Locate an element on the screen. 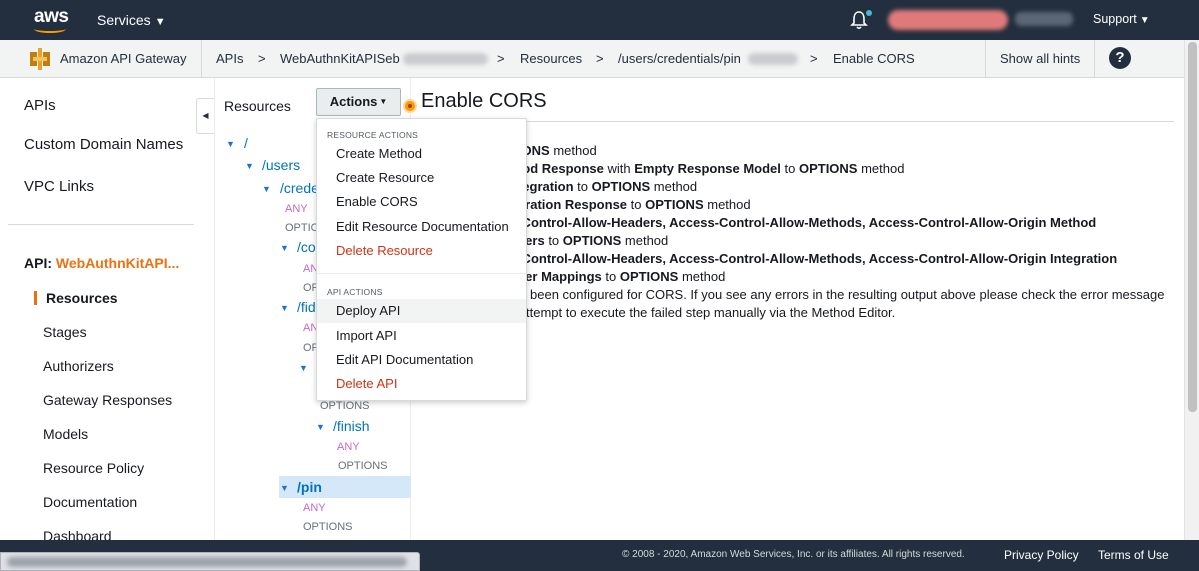 The image size is (1199, 571). aws-logo-text: aws is located at coordinates (51, 16).